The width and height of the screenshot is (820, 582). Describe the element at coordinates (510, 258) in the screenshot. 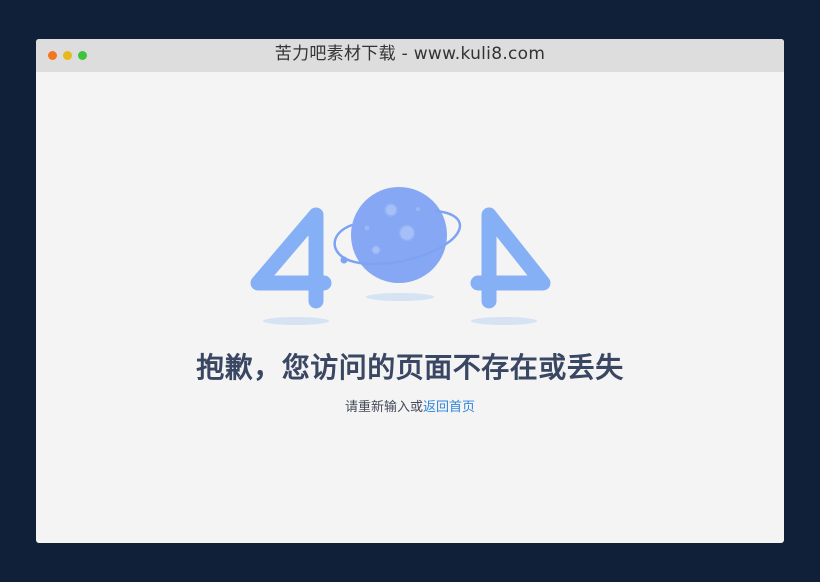

I see `digit-four-right` at that location.